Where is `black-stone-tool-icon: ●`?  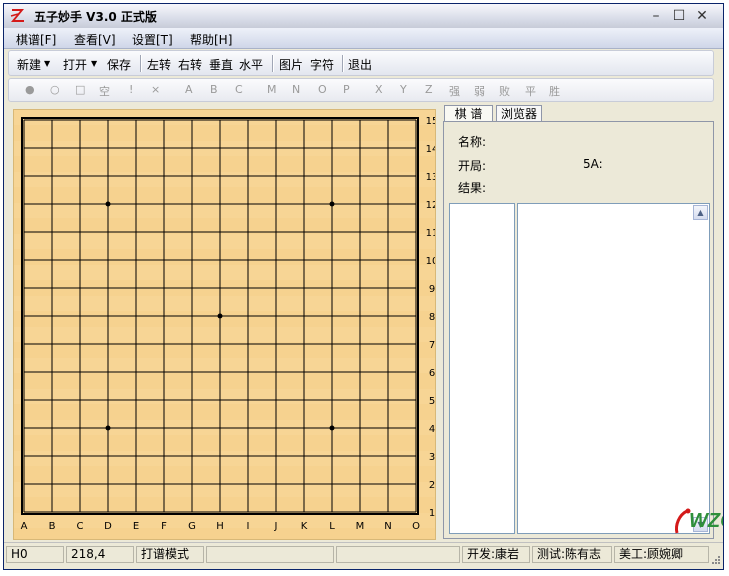
black-stone-tool-icon: ● is located at coordinates (30, 89).